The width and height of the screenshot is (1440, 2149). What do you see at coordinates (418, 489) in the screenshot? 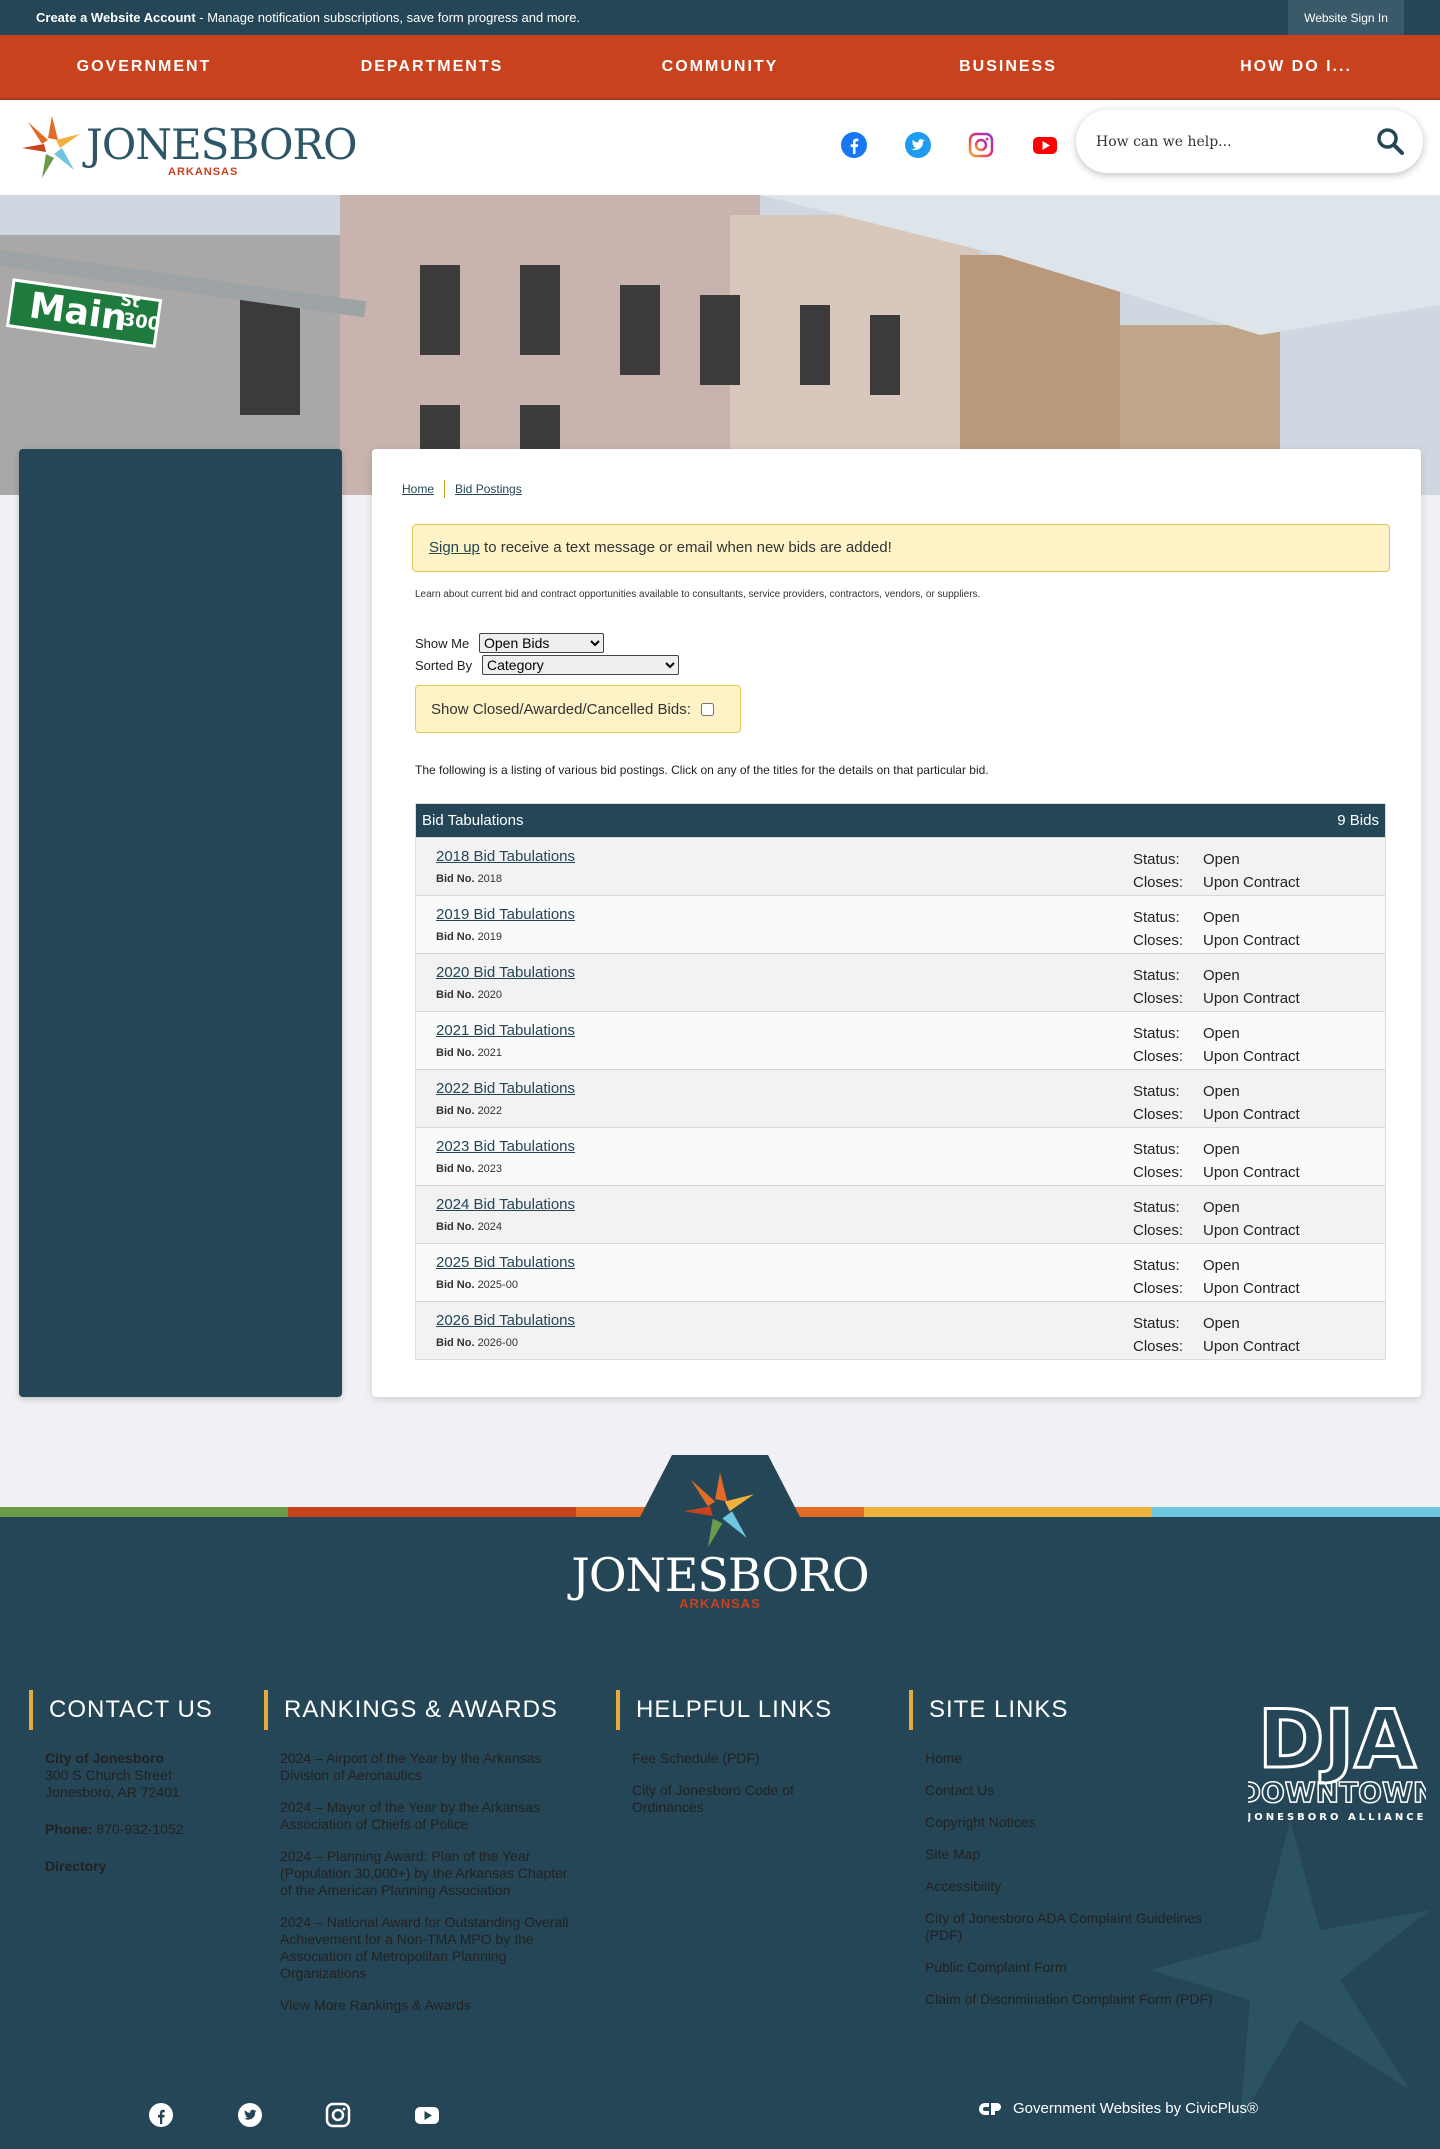
I see `breadcrumb-home: Home` at bounding box center [418, 489].